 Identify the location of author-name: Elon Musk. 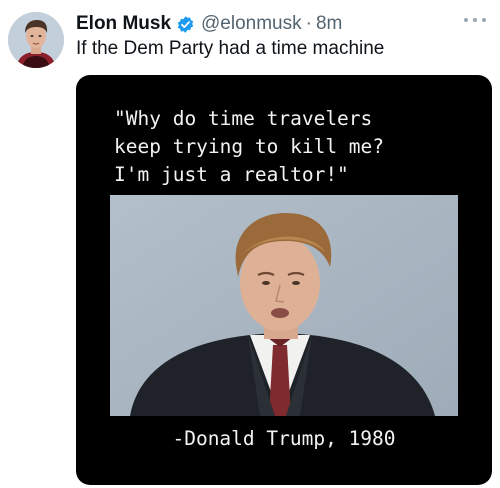
(123, 24).